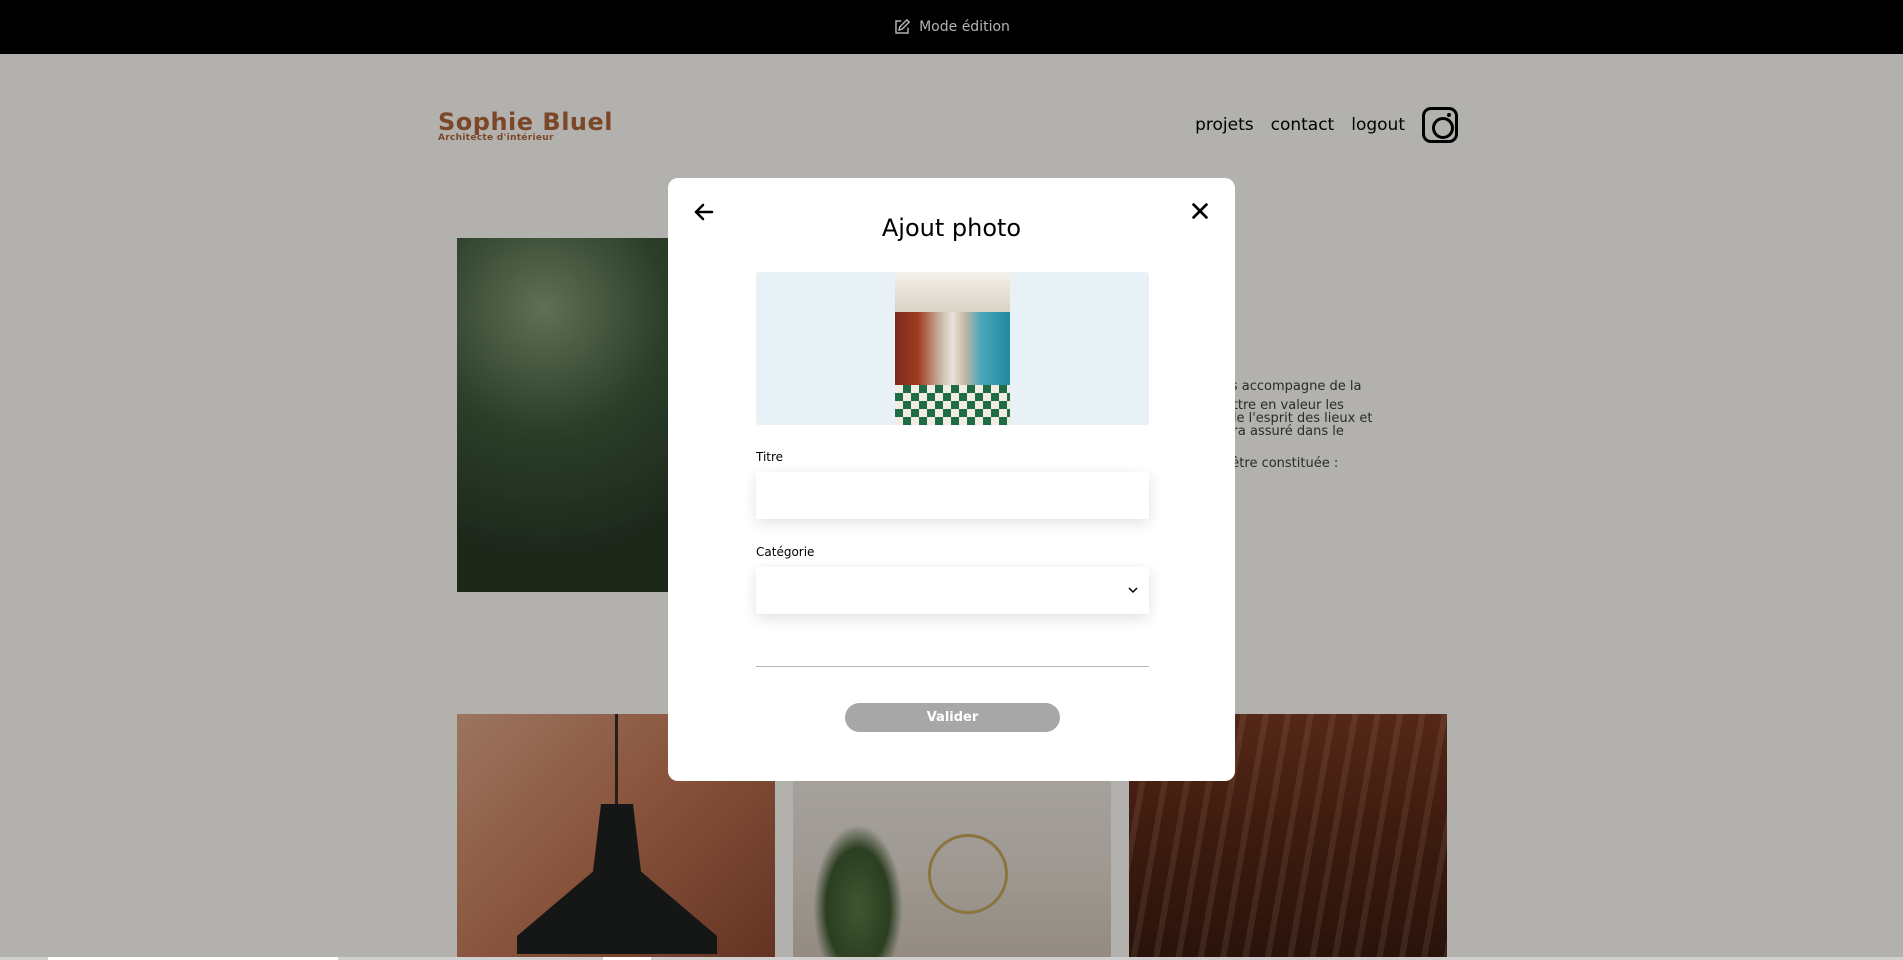 The height and width of the screenshot is (960, 1903). I want to click on category-select, so click(952, 590).